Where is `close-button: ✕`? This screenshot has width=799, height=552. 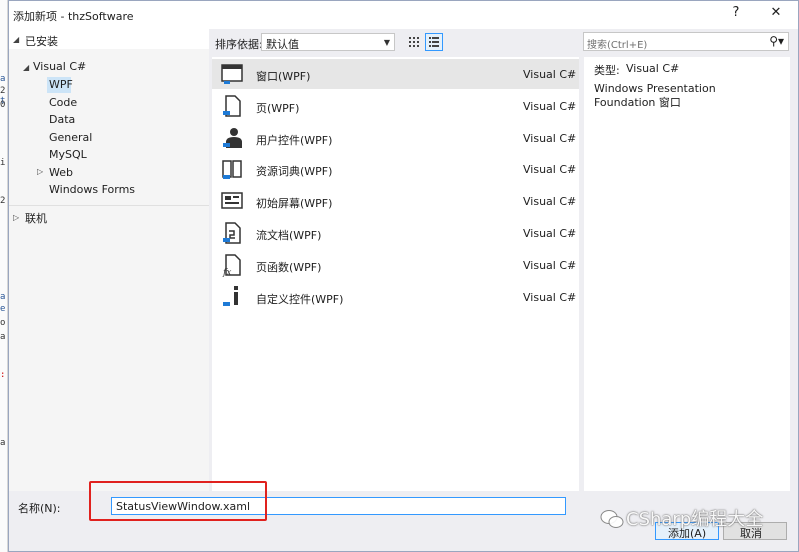 close-button: ✕ is located at coordinates (776, 14).